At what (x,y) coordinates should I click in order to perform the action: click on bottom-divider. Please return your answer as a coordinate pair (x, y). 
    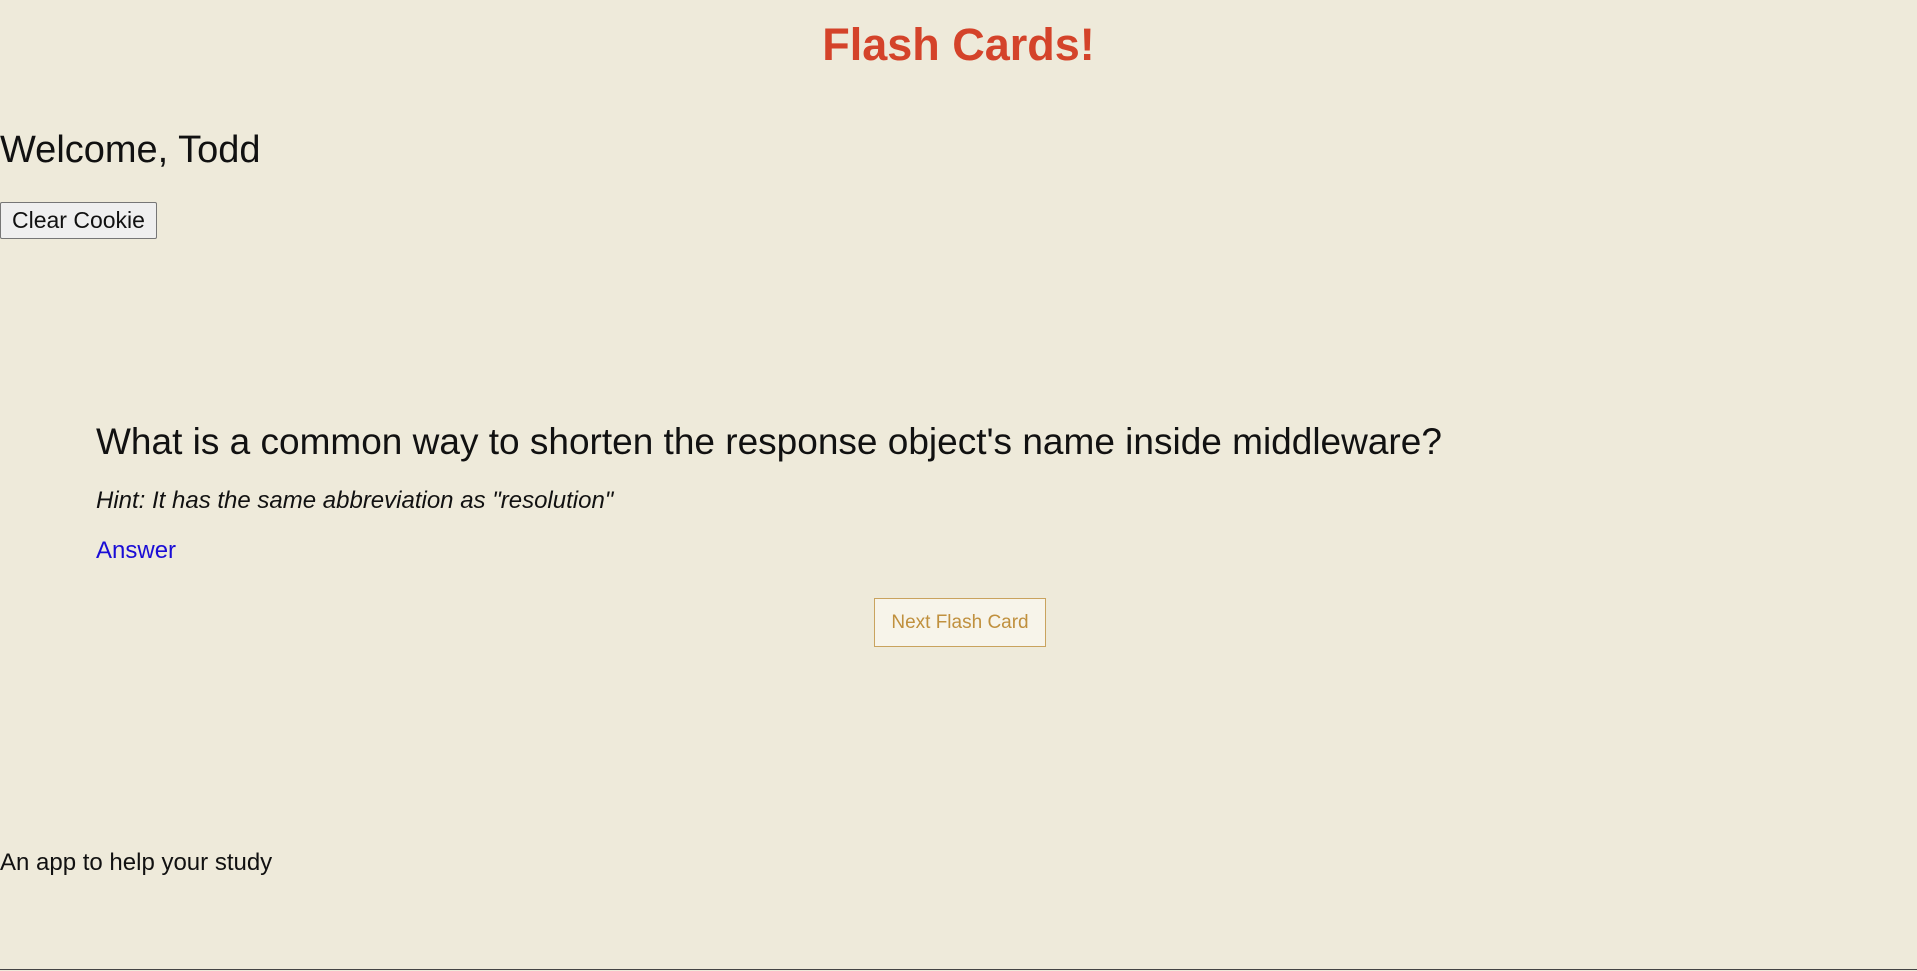
    Looking at the image, I should click on (958, 969).